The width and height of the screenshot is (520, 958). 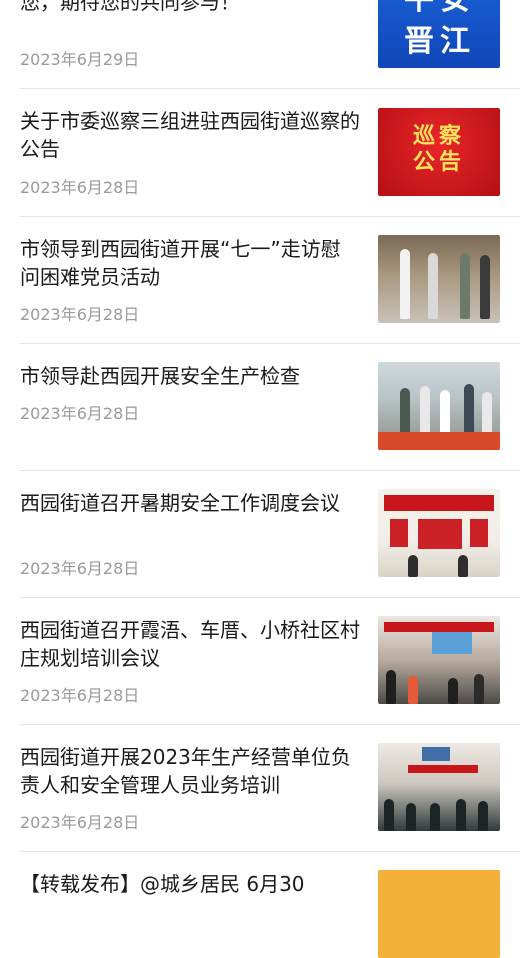 I want to click on thumbnail-text: 公告, so click(x=438, y=162).